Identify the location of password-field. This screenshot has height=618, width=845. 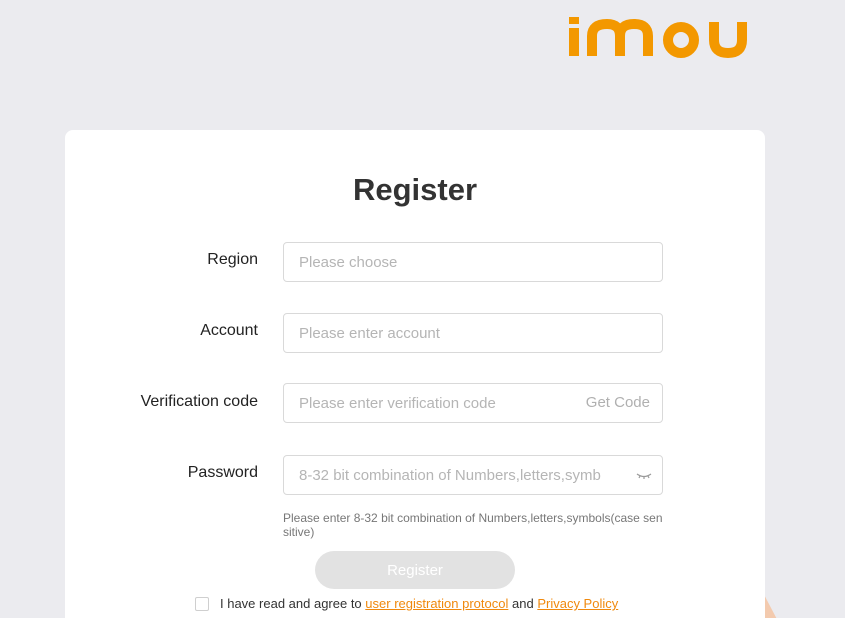
(473, 475).